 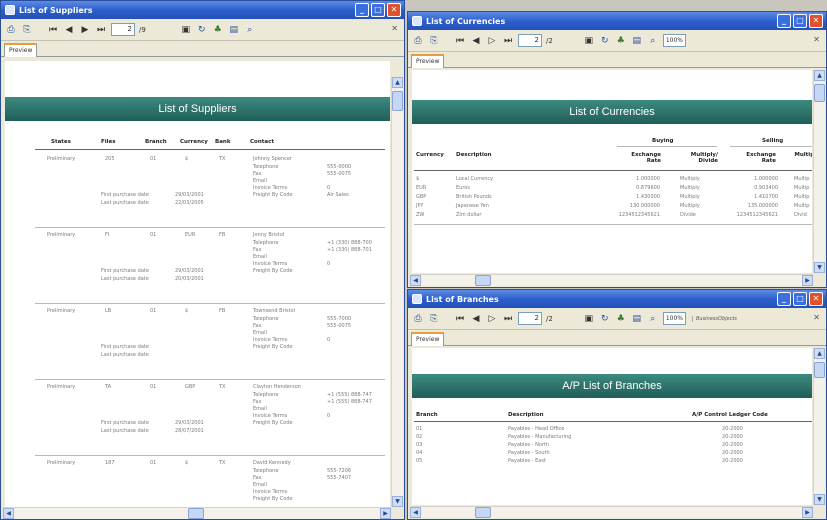 What do you see at coordinates (270, 492) in the screenshot?
I see `contact-label: Invoice Terms` at bounding box center [270, 492].